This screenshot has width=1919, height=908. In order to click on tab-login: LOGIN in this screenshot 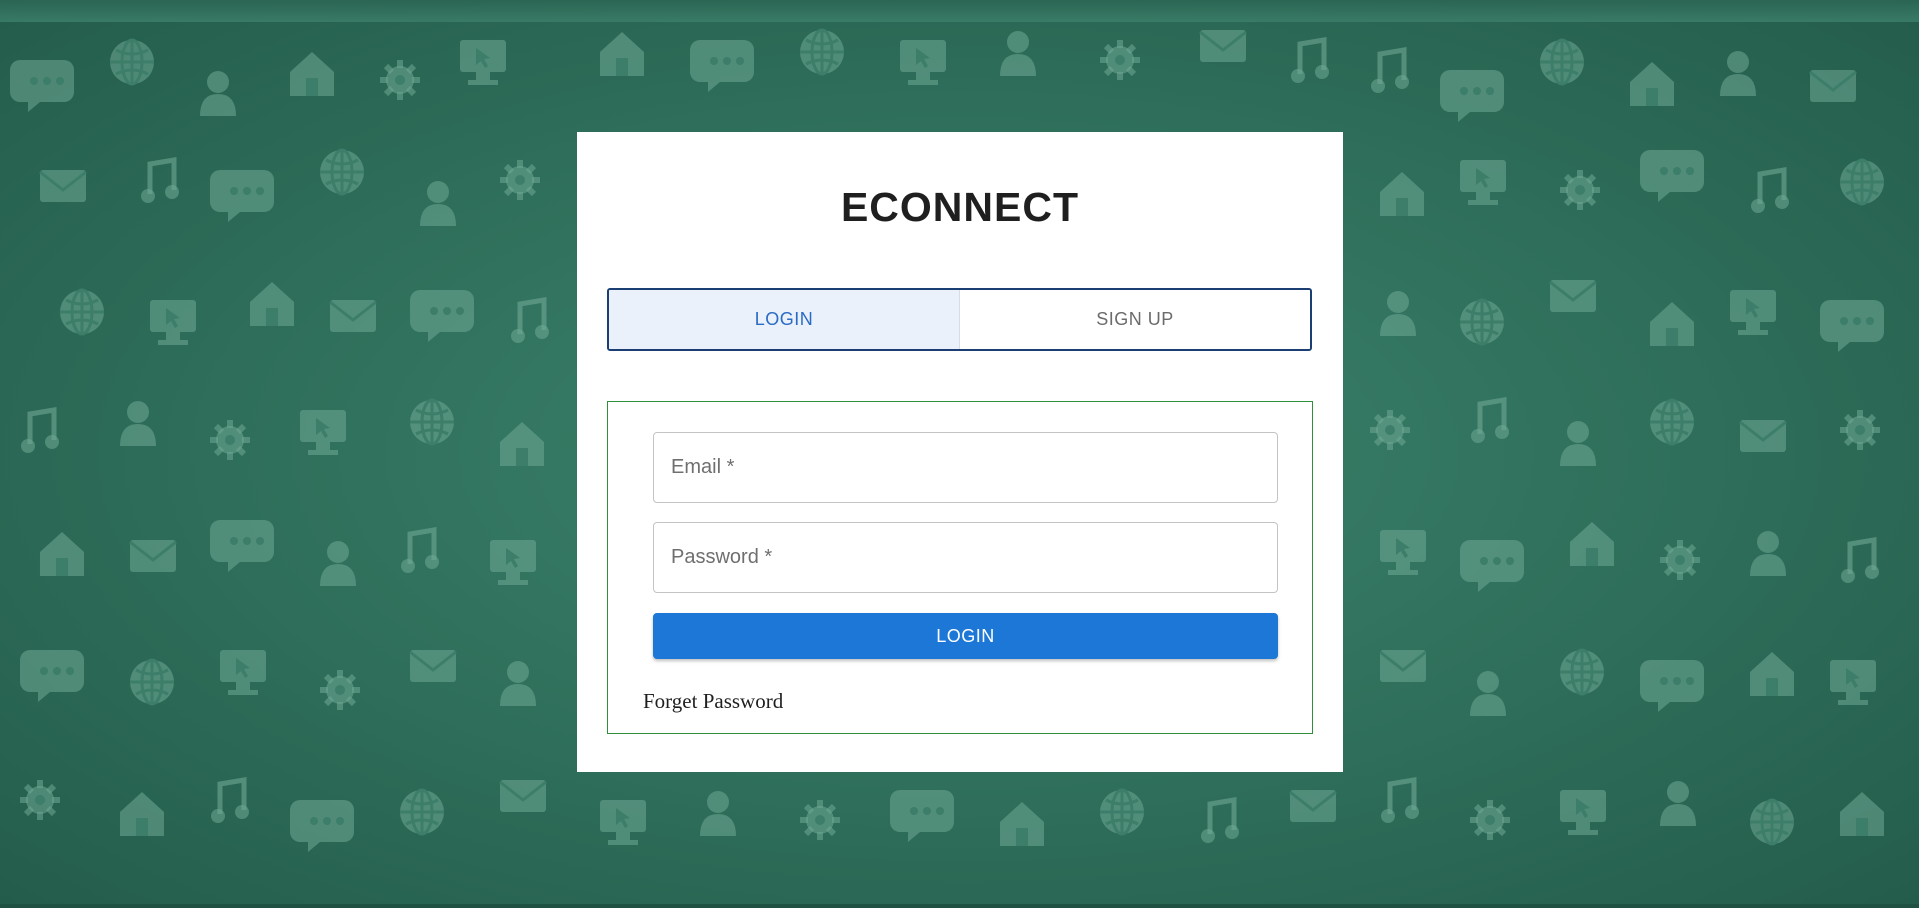, I will do `click(784, 319)`.